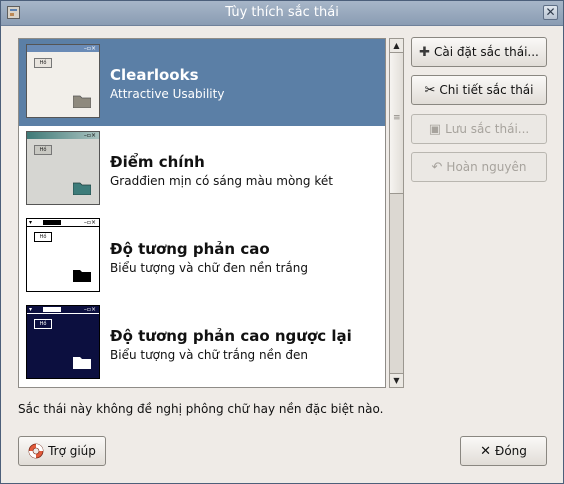 This screenshot has width=564, height=484. I want to click on revert-button: ↶ Hoàn nguyên, so click(479, 167).